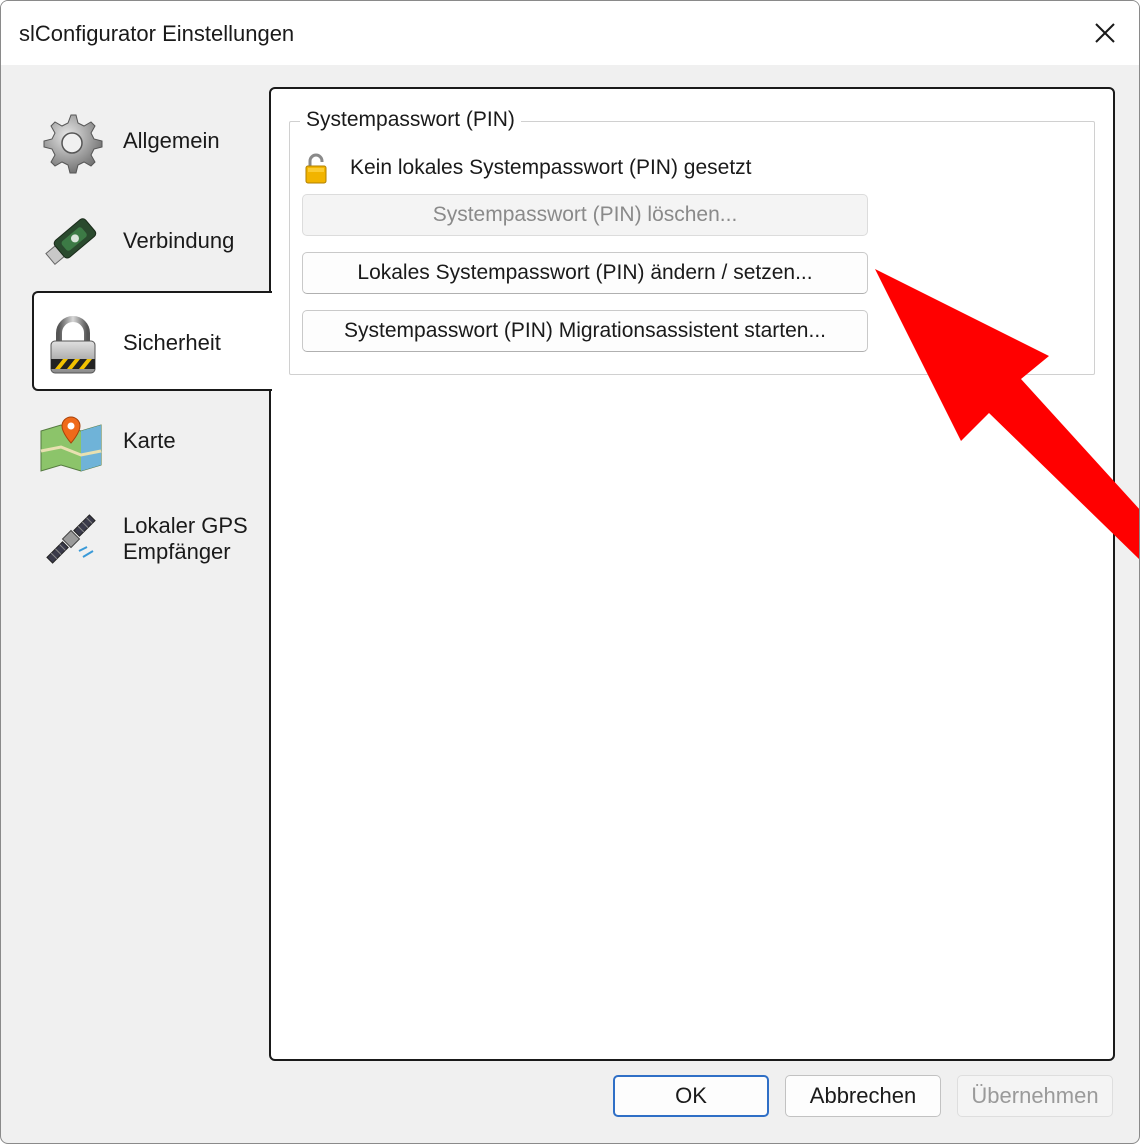 The width and height of the screenshot is (1140, 1144). I want to click on sidebar-item-sicherheit: Sicherheit, so click(152, 341).